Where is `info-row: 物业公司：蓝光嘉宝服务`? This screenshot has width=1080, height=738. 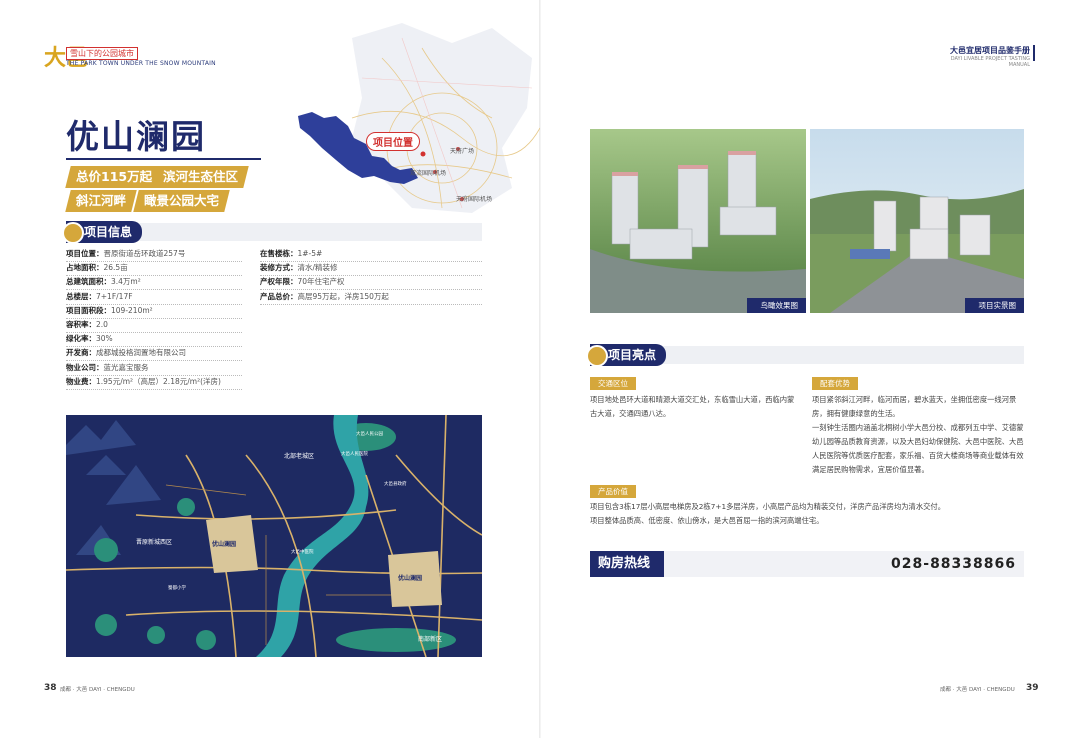
info-row: 物业公司：蓝光嘉宝服务 is located at coordinates (154, 368).